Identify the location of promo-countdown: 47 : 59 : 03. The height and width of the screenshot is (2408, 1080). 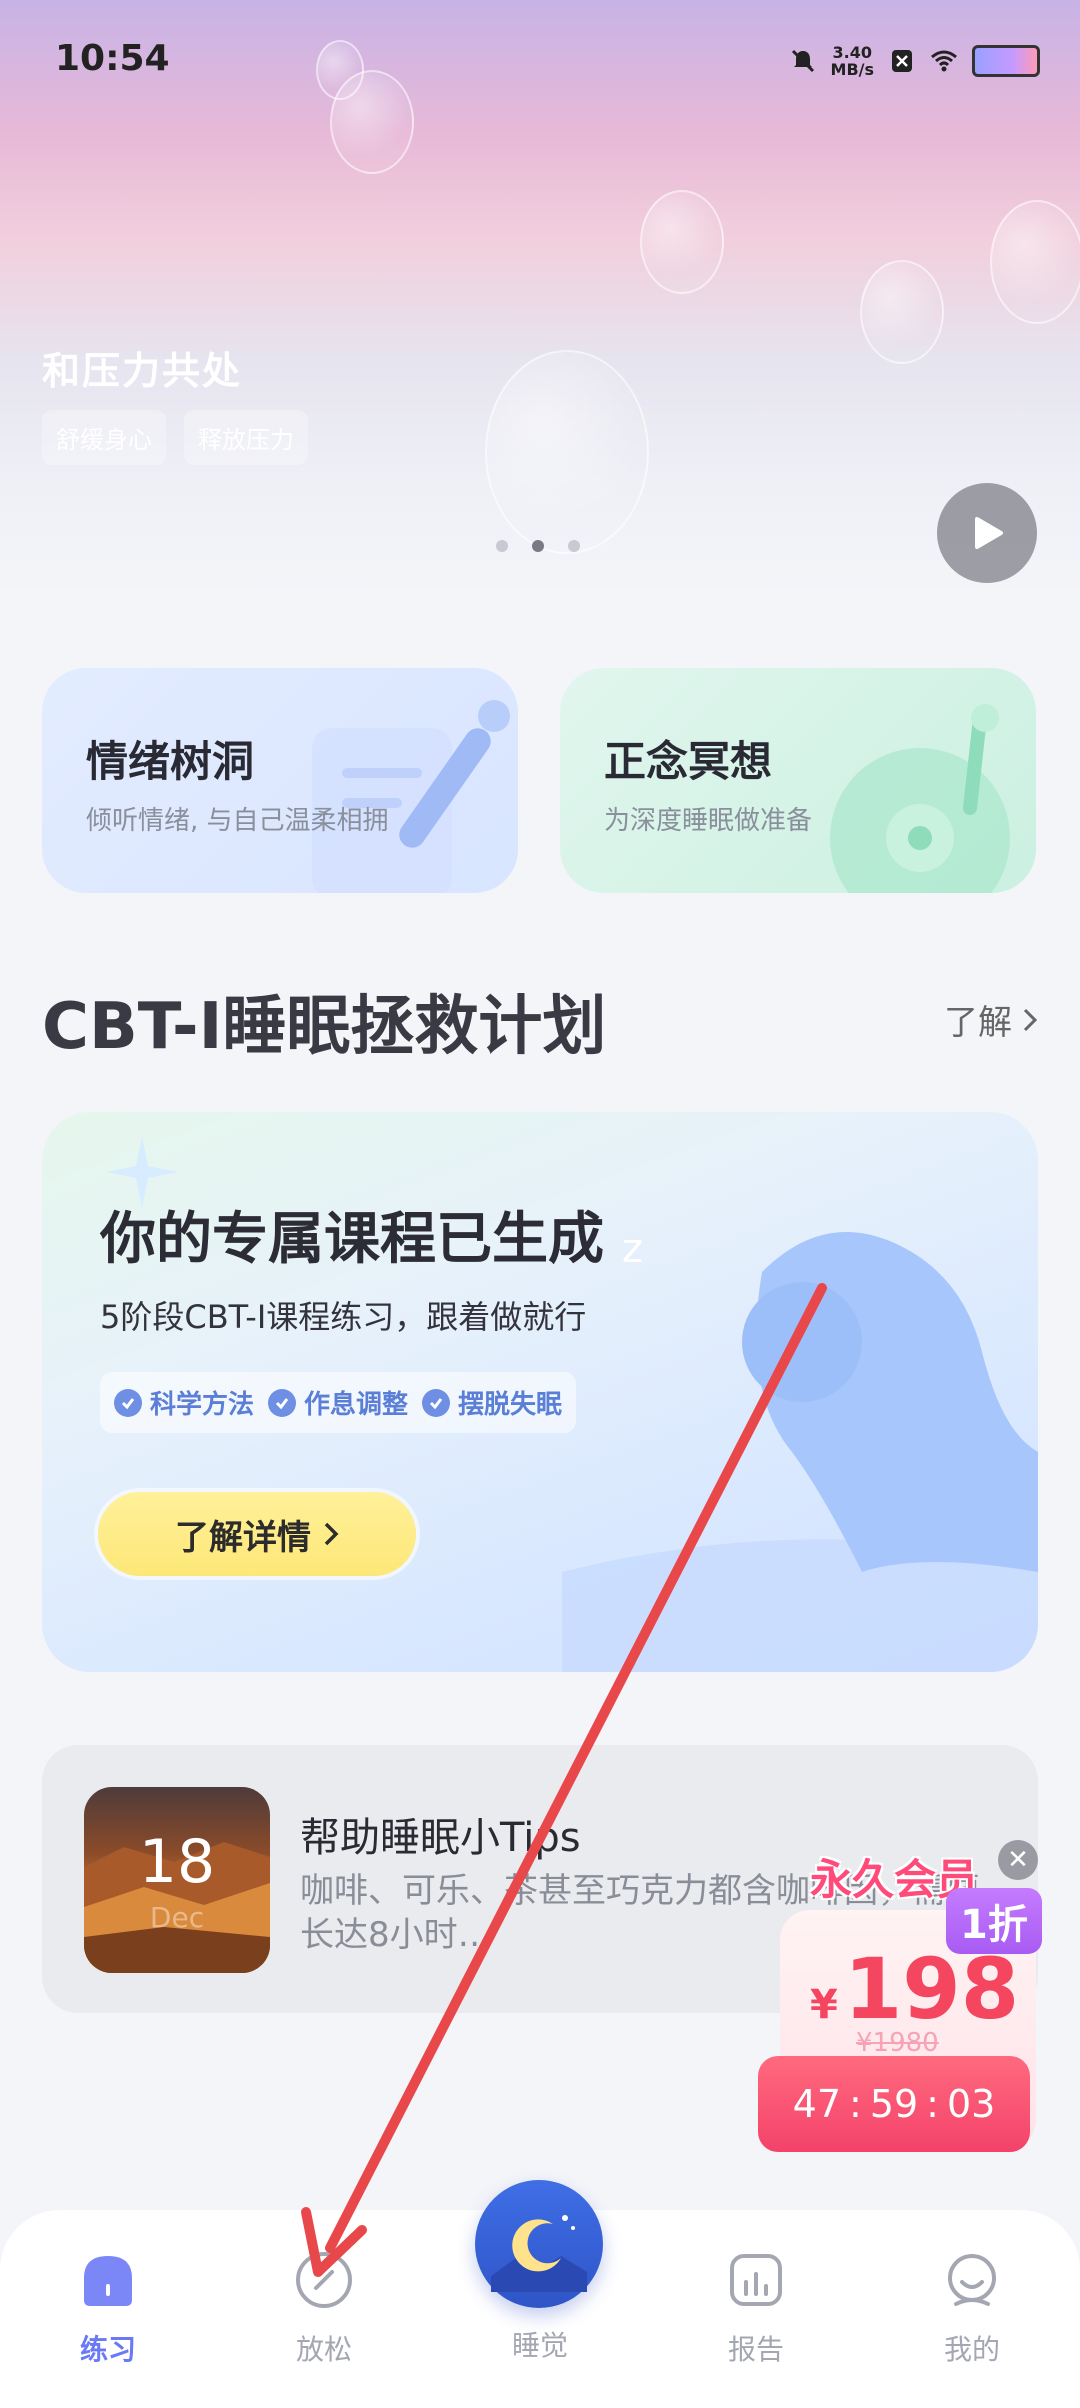
(894, 2104).